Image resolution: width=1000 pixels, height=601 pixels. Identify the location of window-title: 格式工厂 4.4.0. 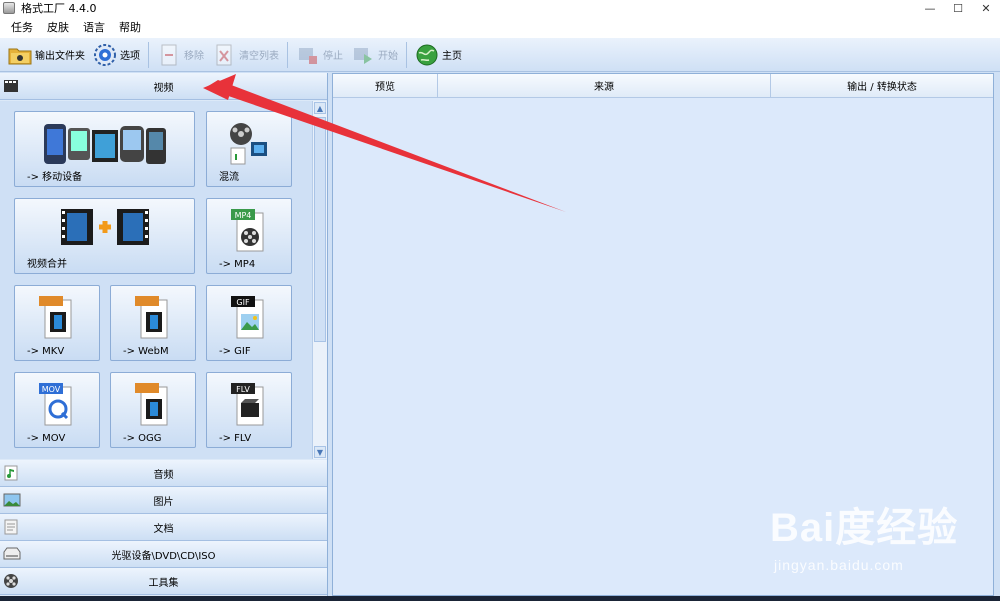
(59, 8).